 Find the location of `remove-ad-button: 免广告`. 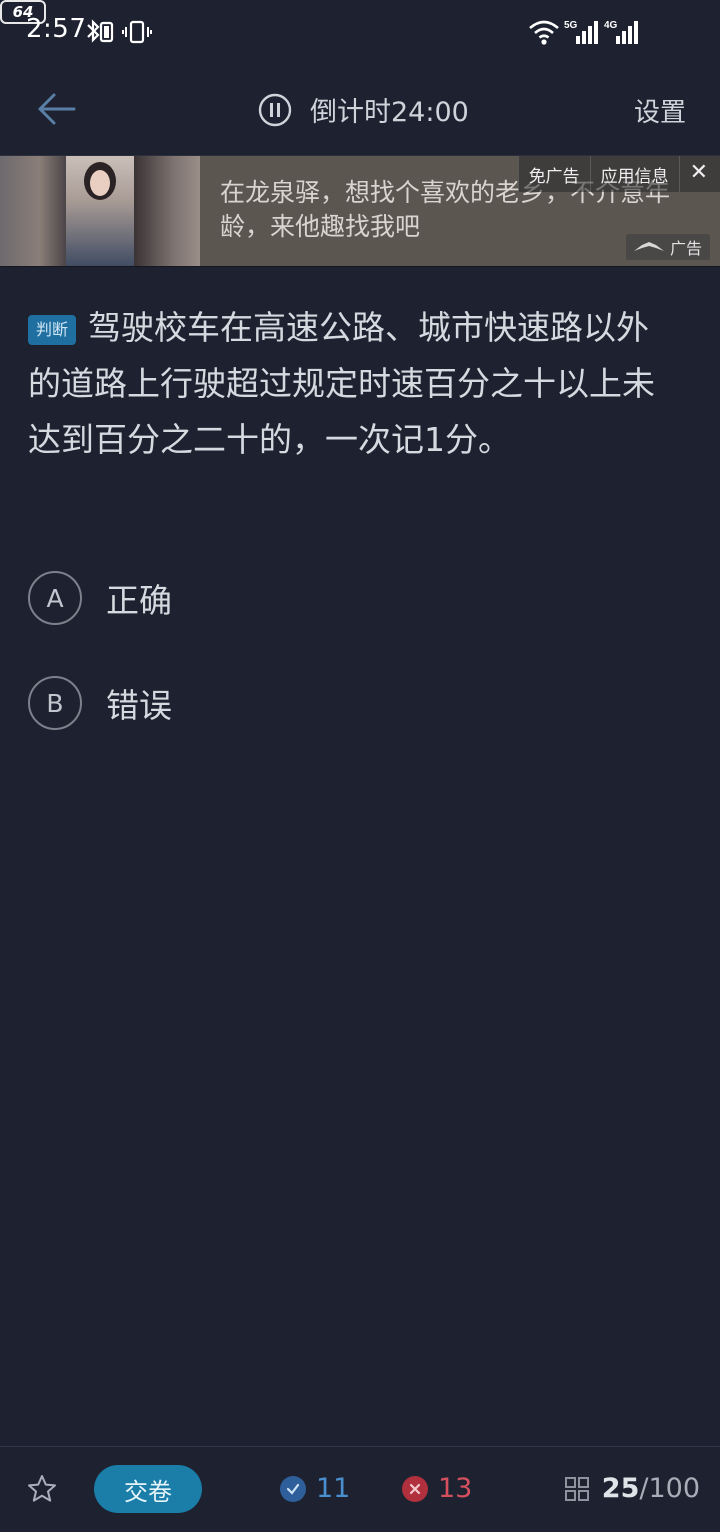

remove-ad-button: 免广告 is located at coordinates (553, 174).